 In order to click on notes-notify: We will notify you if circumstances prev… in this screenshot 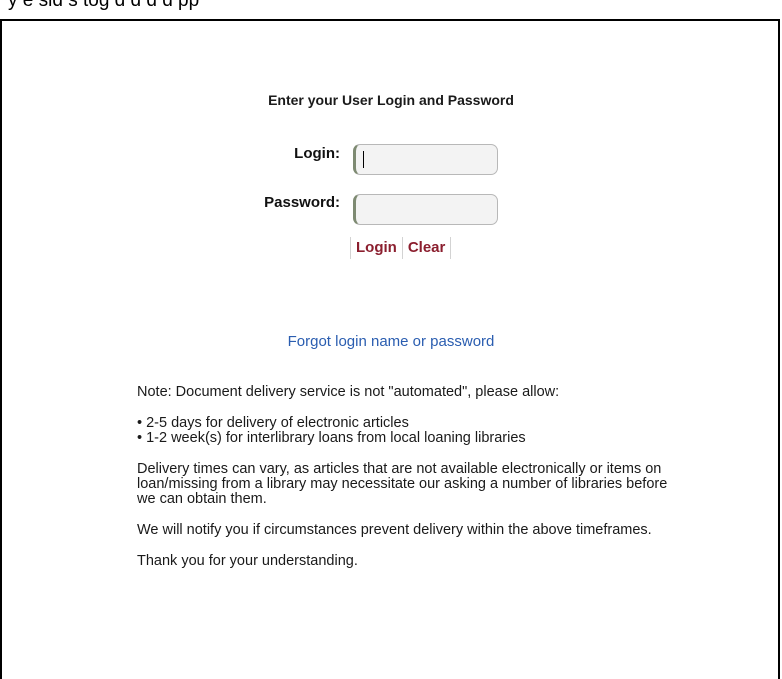, I will do `click(394, 530)`.